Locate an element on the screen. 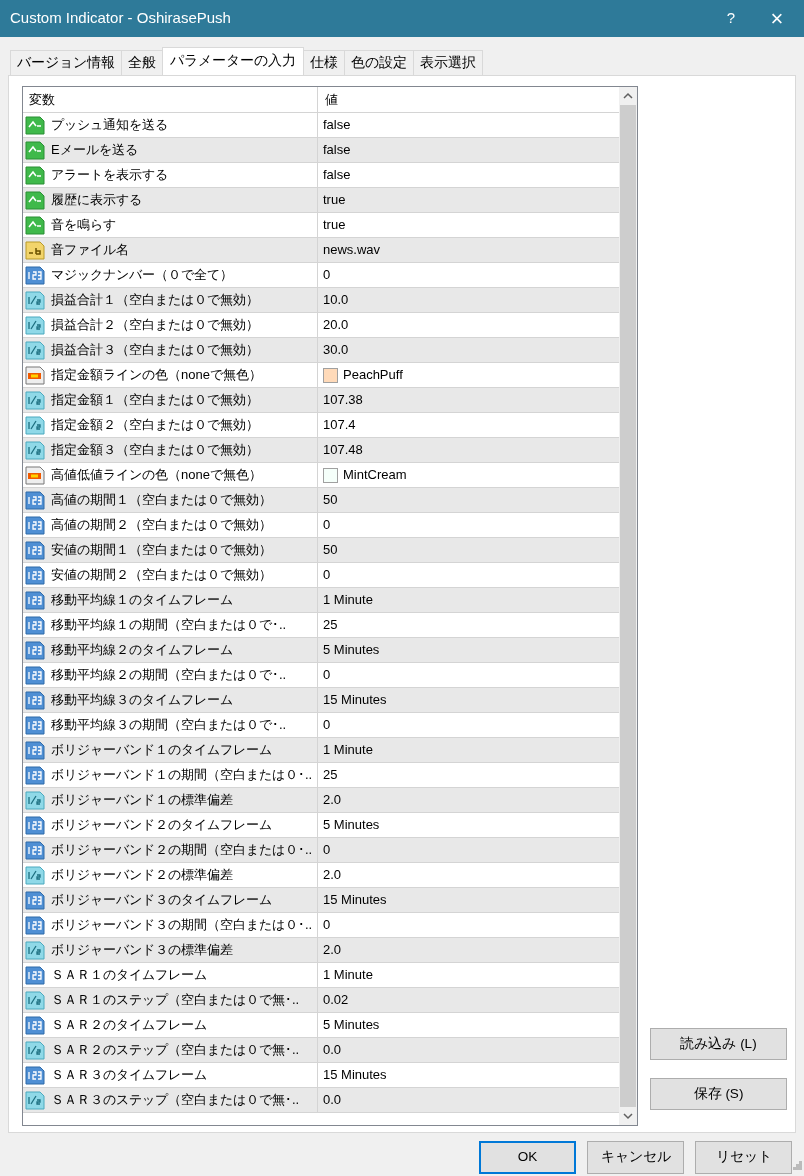  dialog-button: リセット is located at coordinates (743, 1157).